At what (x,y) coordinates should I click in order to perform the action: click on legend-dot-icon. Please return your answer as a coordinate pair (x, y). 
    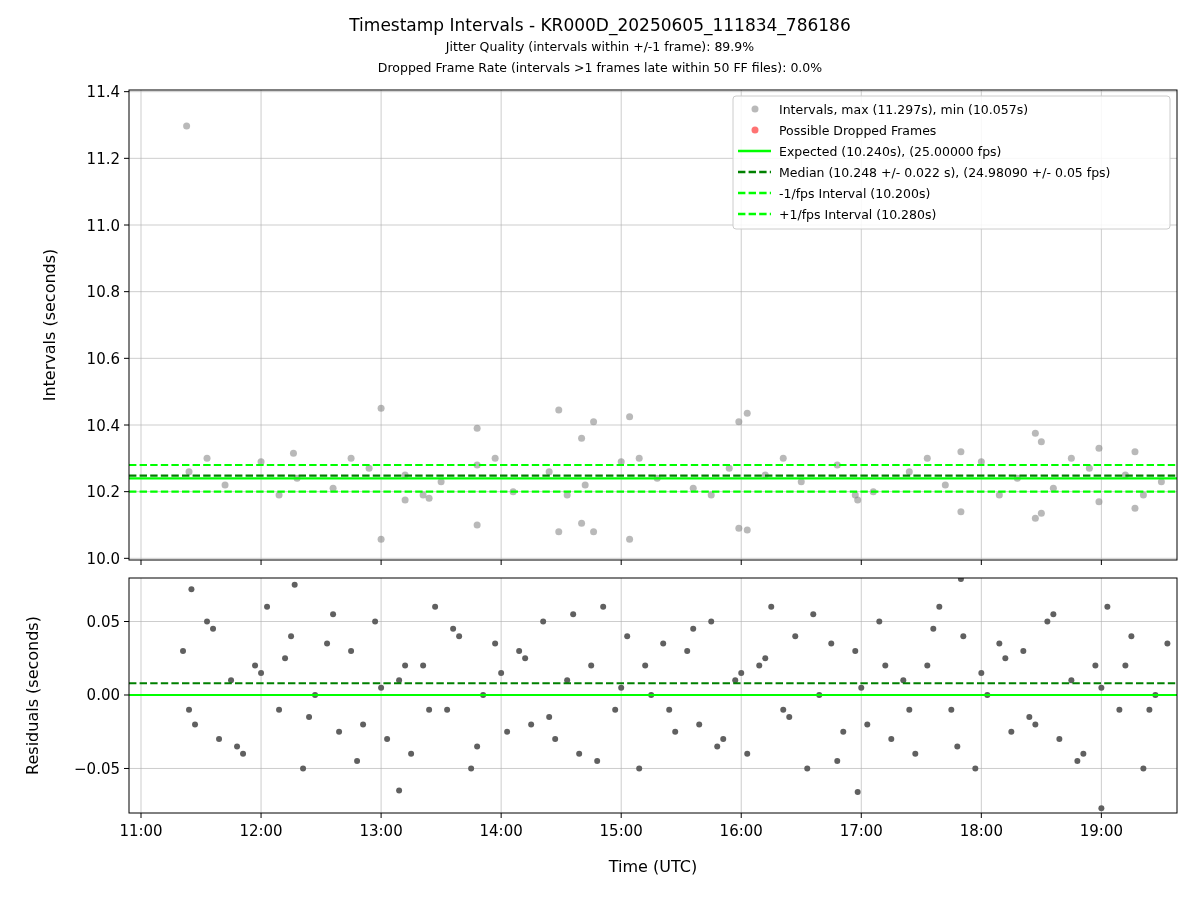
    Looking at the image, I should click on (755, 109).